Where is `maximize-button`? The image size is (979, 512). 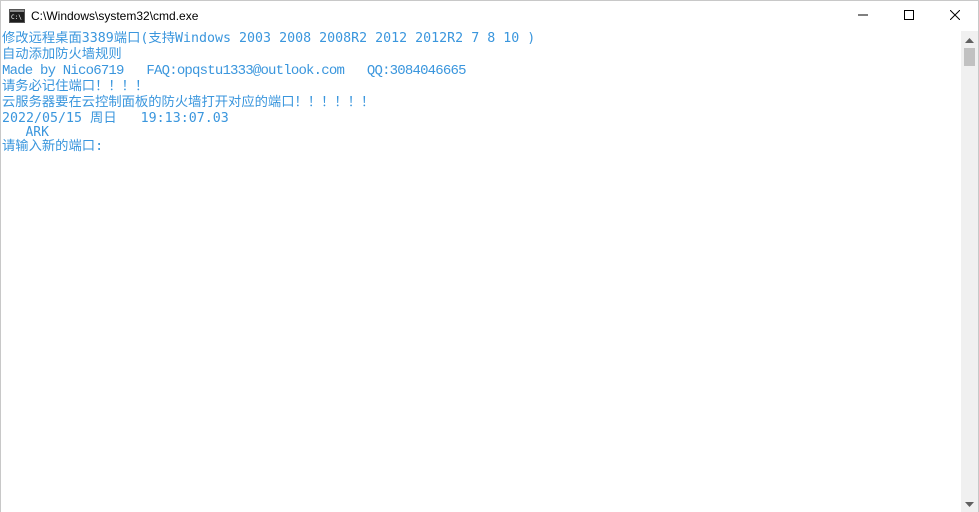 maximize-button is located at coordinates (909, 16).